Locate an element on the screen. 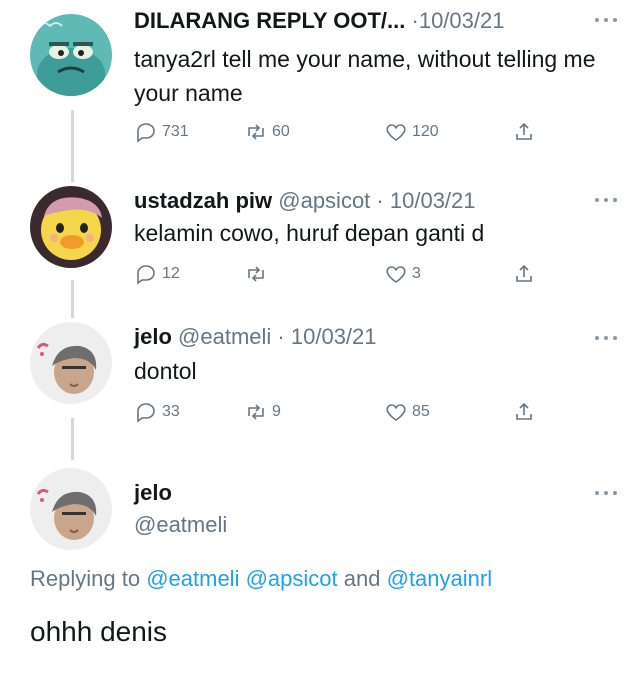 The height and width of the screenshot is (680, 635). retweet-button: 60 is located at coordinates (267, 132).